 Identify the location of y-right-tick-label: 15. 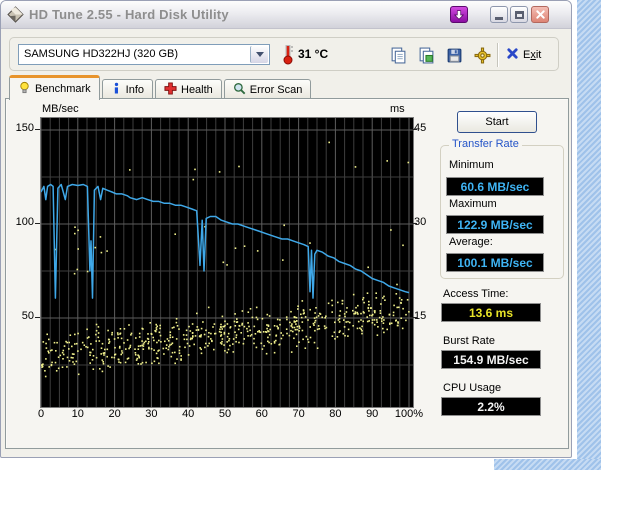
(420, 316).